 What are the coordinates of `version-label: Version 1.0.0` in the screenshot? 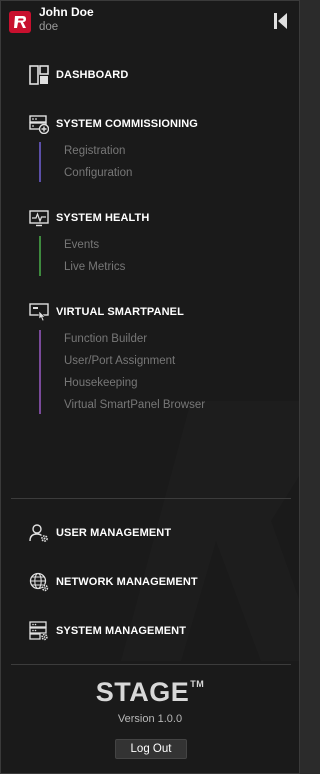 It's located at (150, 719).